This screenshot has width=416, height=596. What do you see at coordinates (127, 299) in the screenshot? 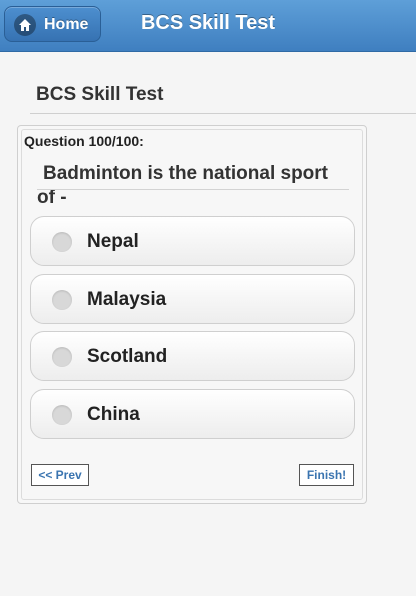
I see `option-label: Malaysia` at bounding box center [127, 299].